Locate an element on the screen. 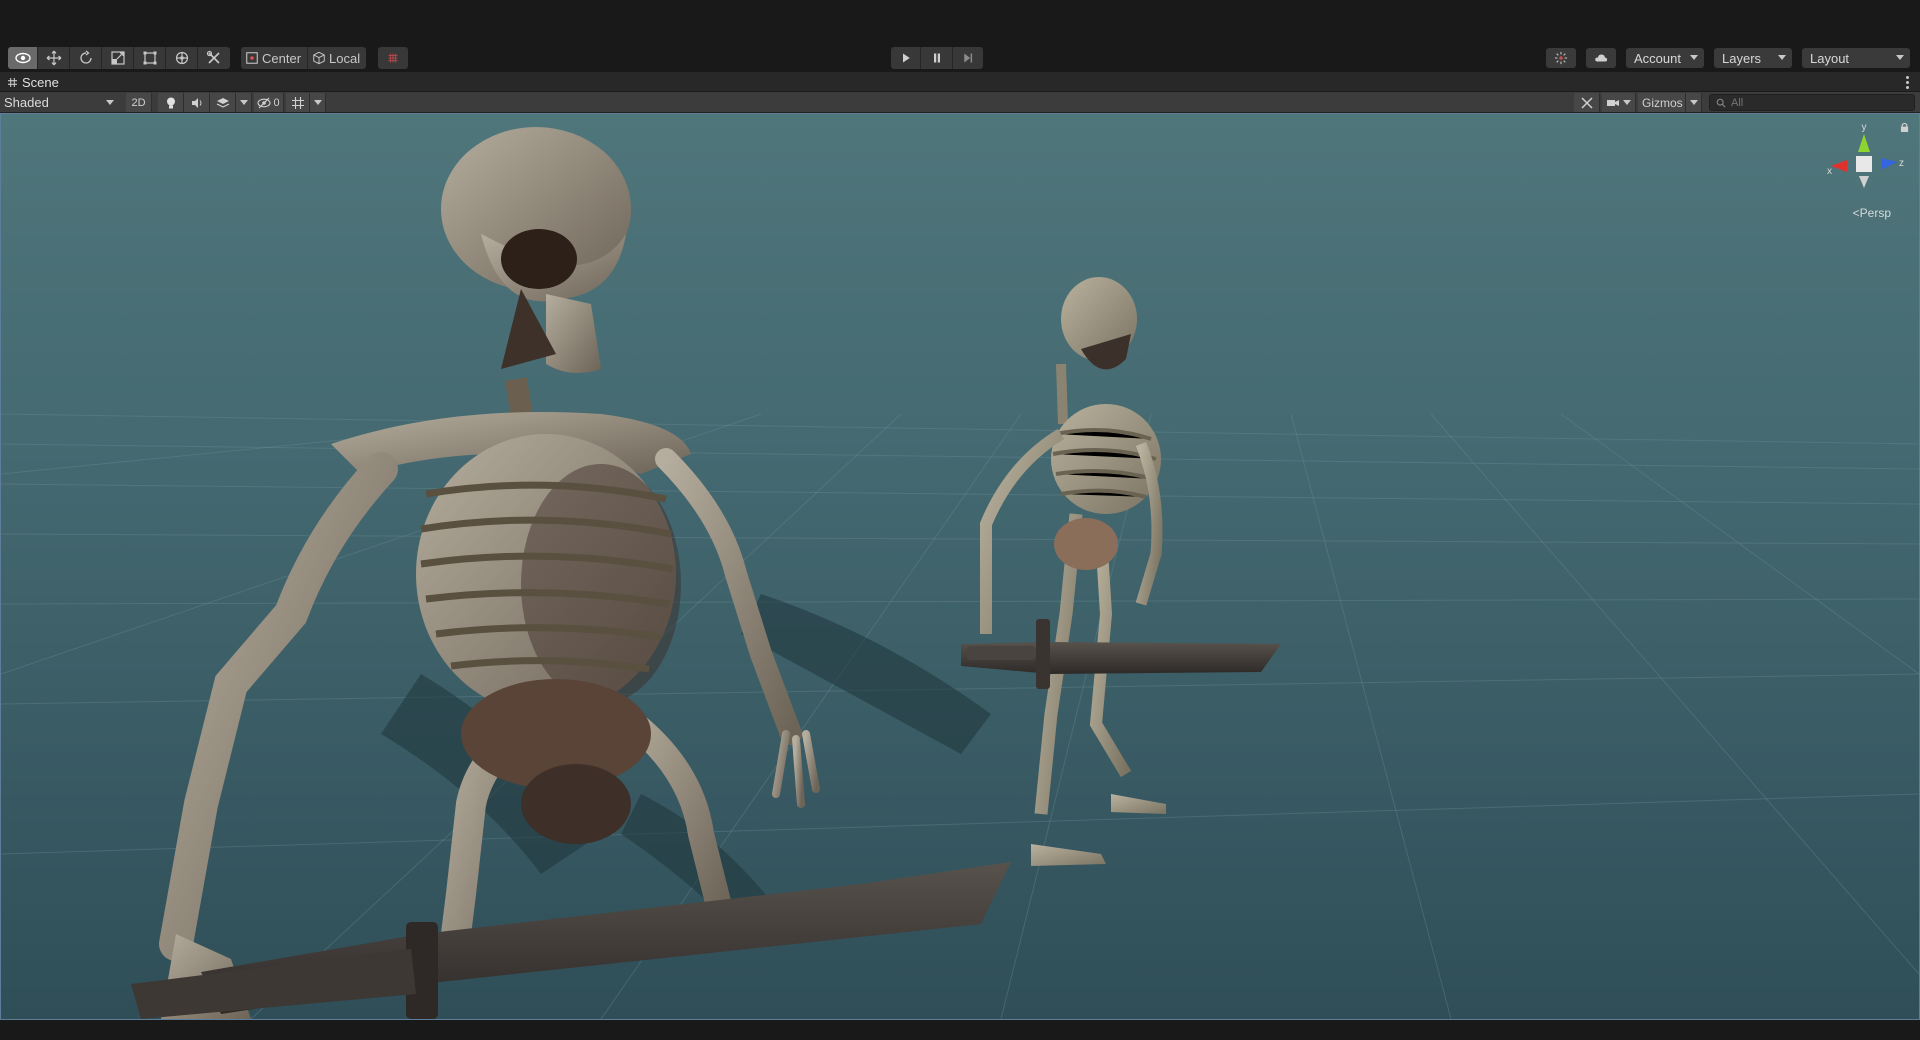  lightbulb-icon is located at coordinates (170, 102).